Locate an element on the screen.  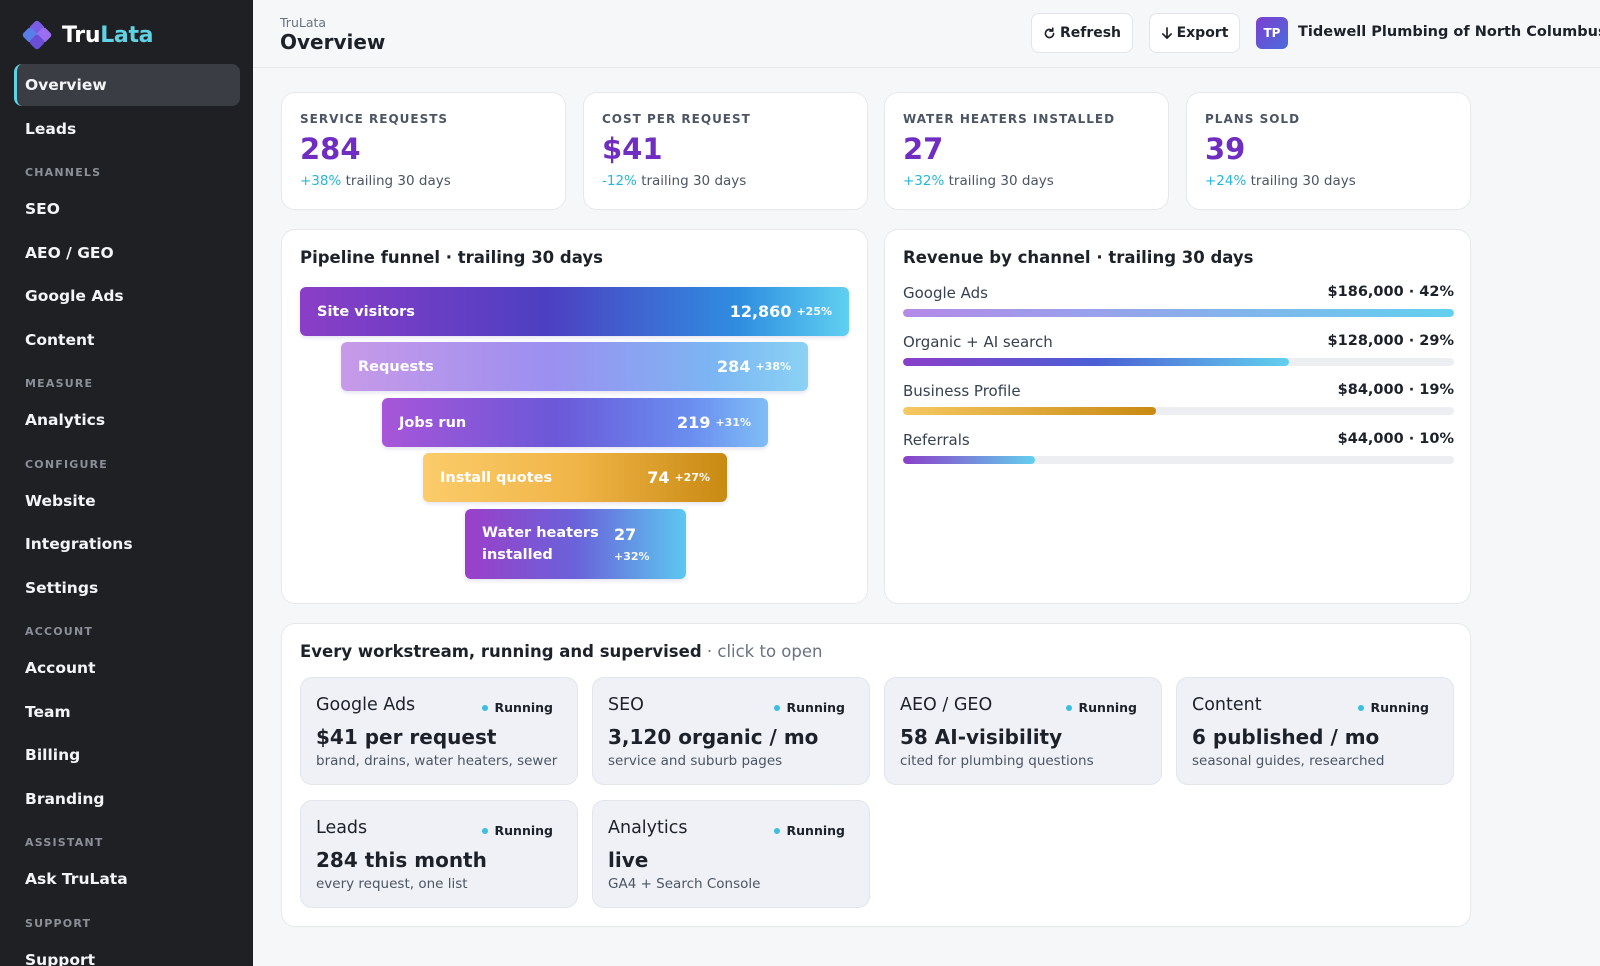
funnel-stage: Install quotes 74 +27% is located at coordinates (575, 477).